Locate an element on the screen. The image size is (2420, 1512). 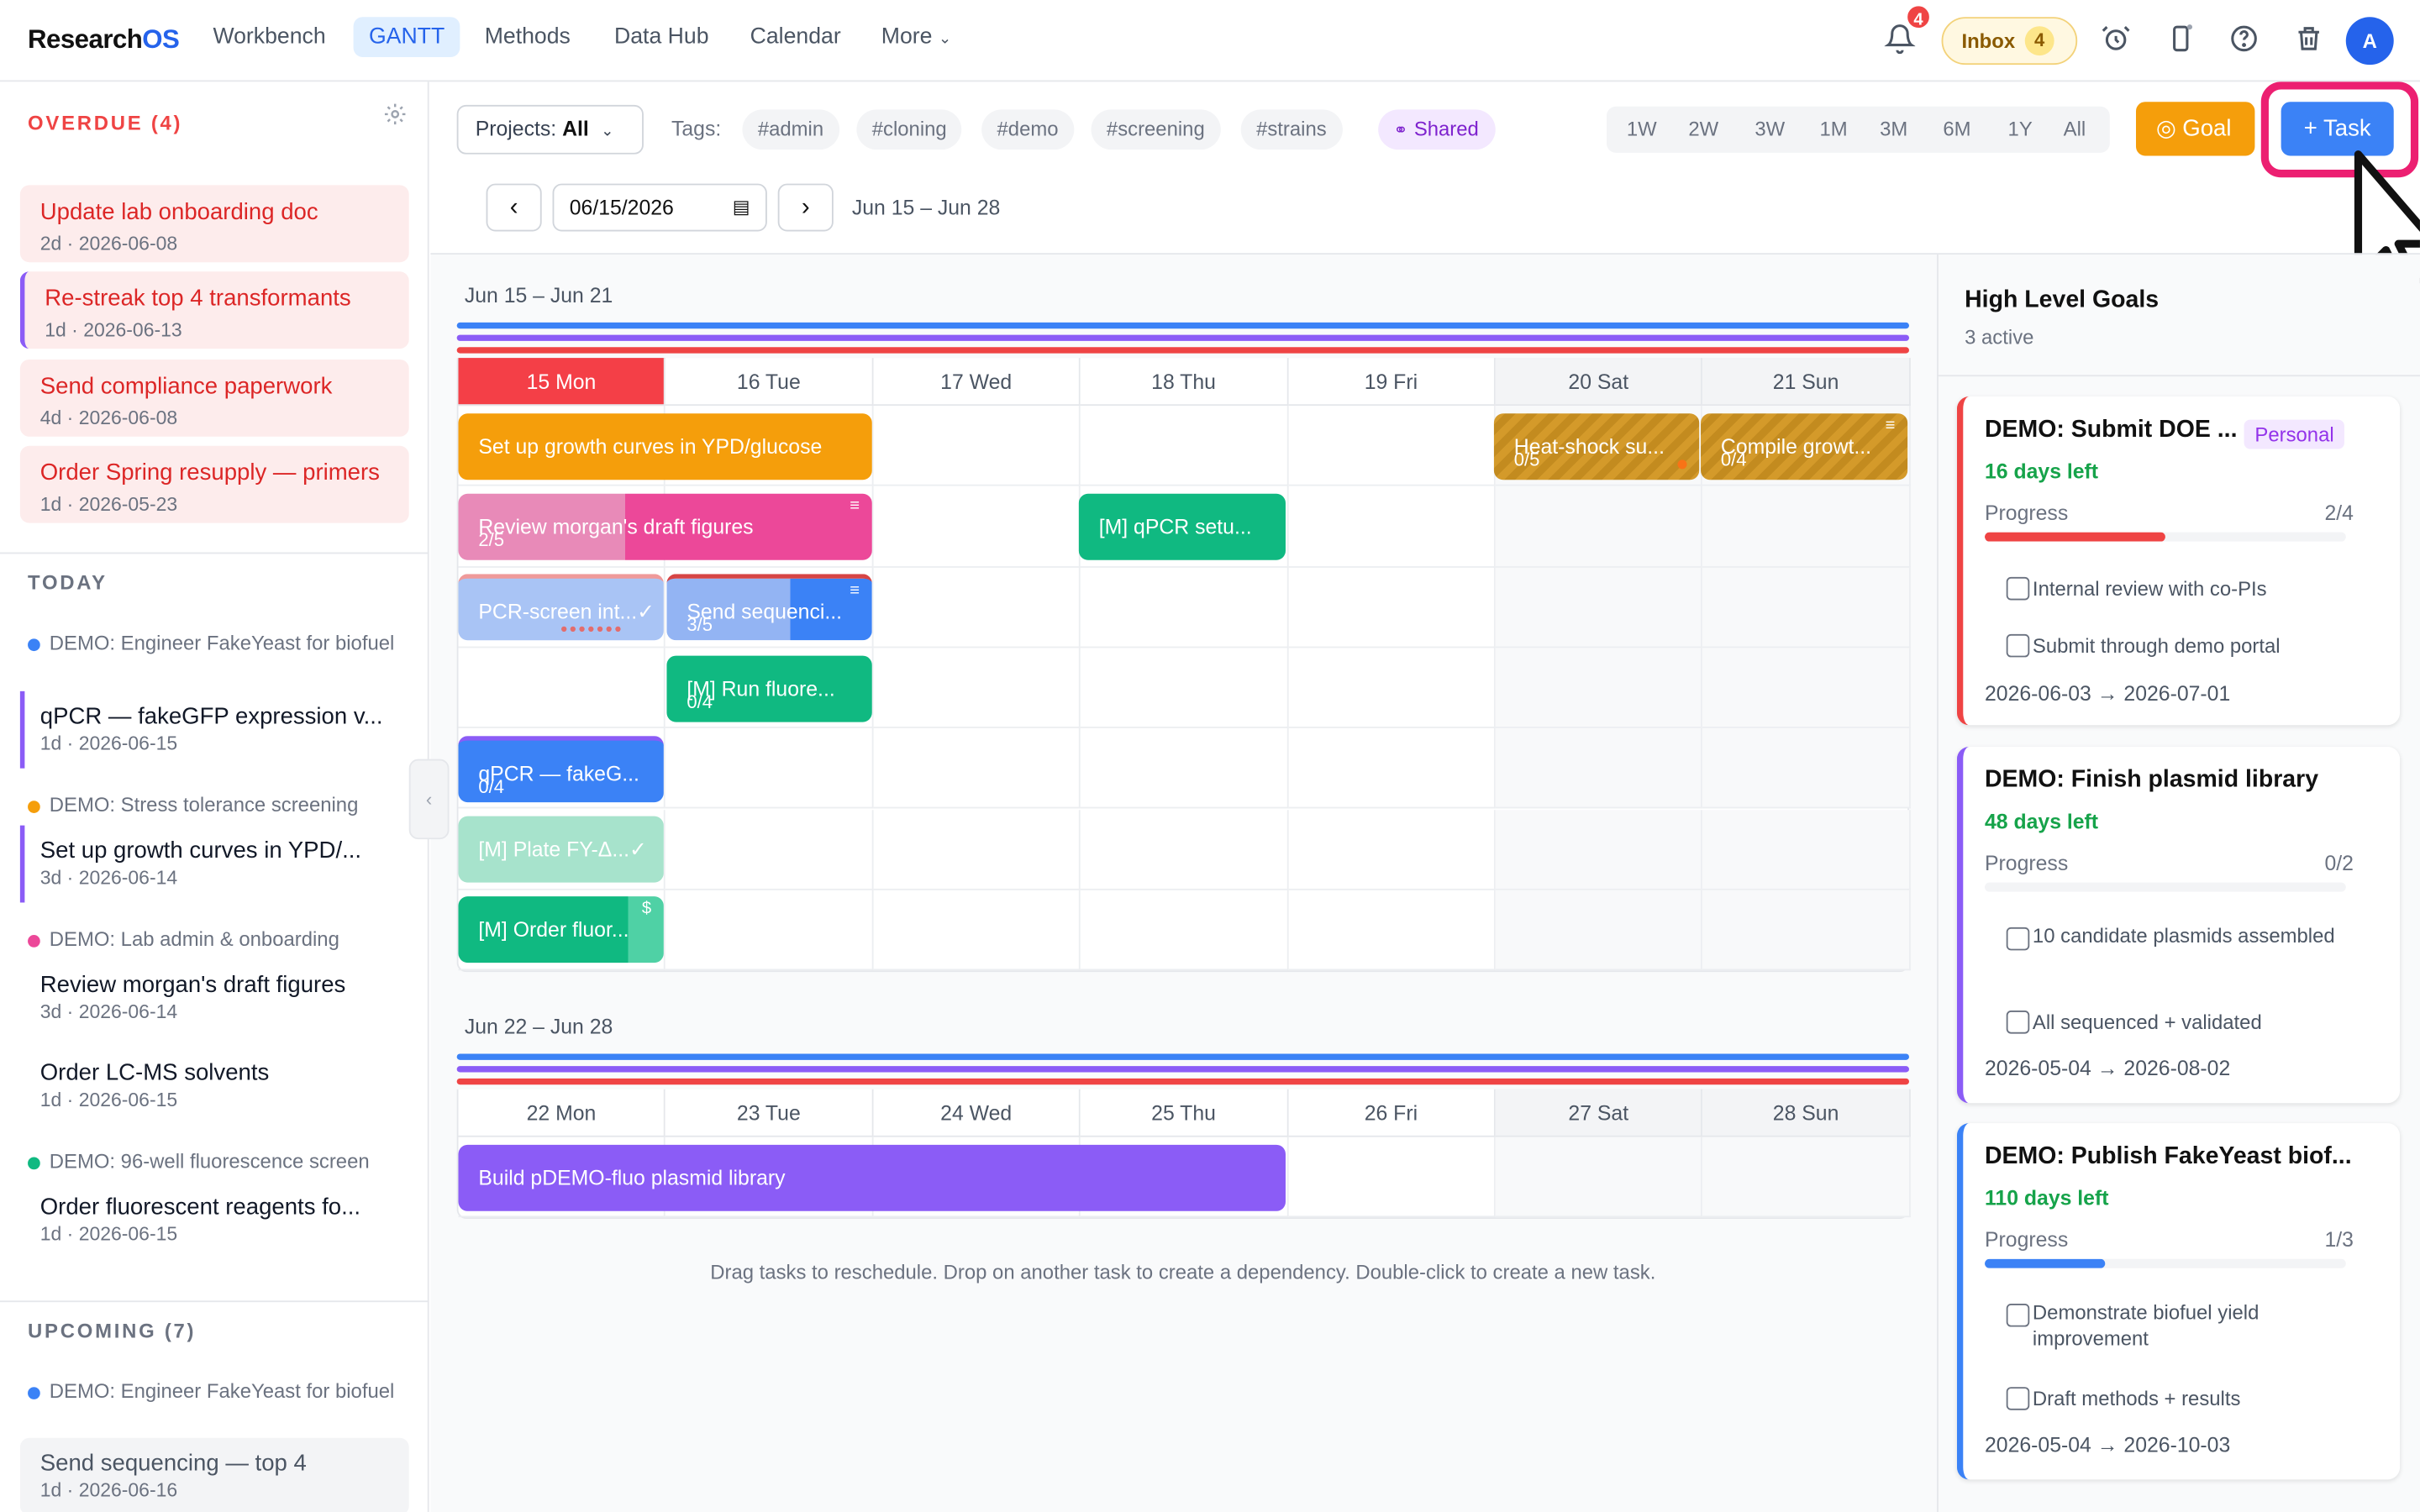
gantt-task-bar: Heat-shock su... 0/5 is located at coordinates (1596, 446).